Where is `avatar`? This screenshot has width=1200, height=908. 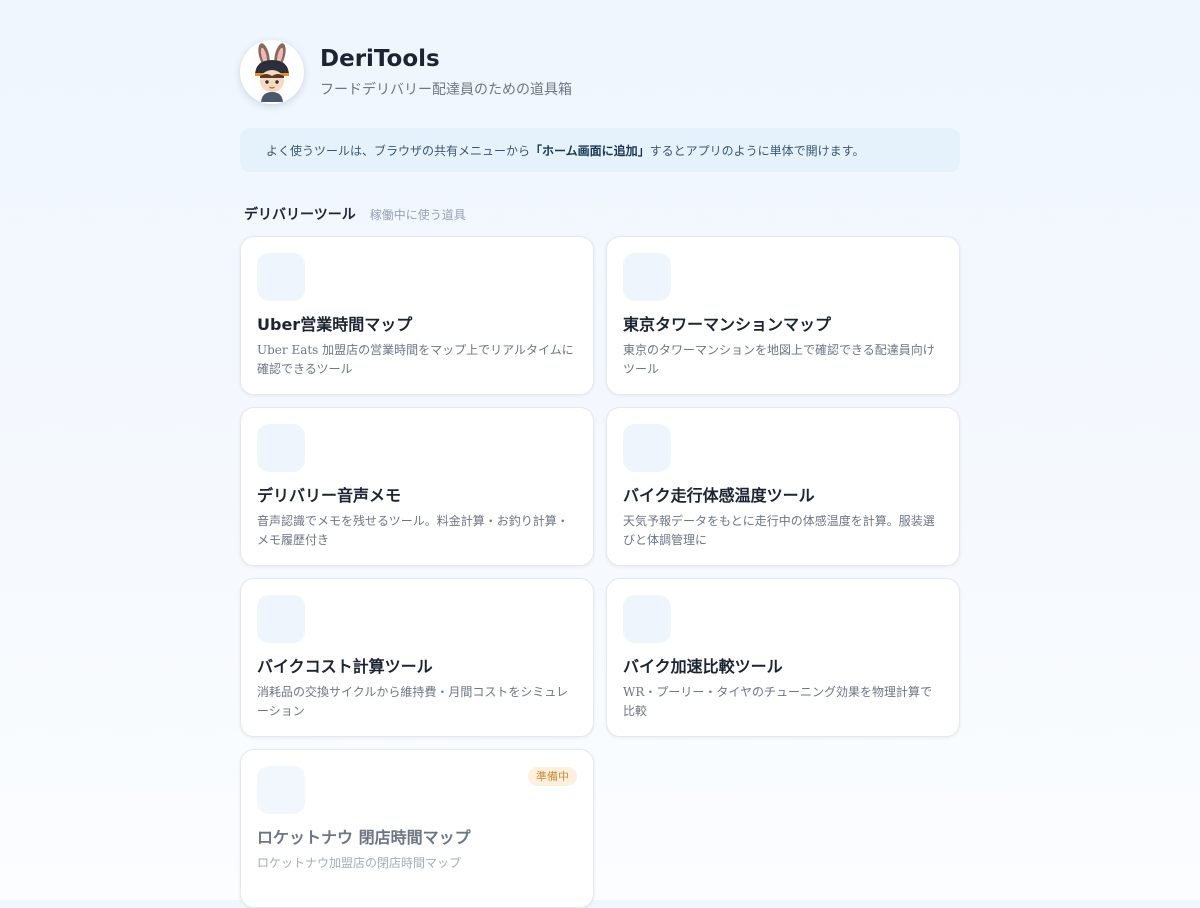 avatar is located at coordinates (272, 72).